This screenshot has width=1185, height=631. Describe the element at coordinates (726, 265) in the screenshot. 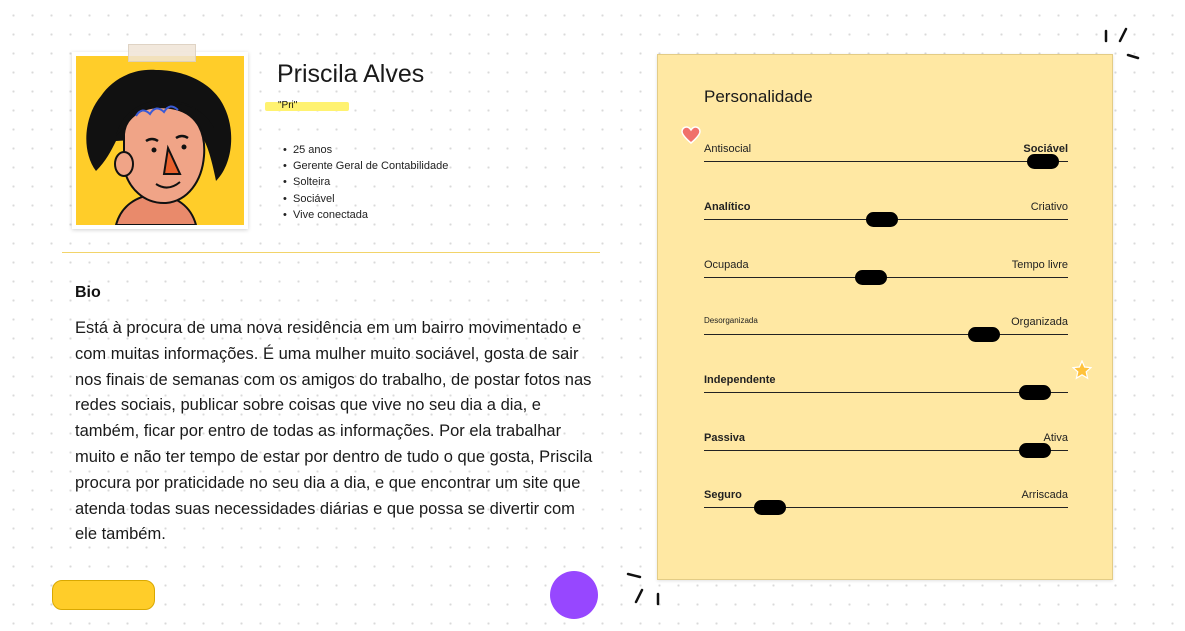

I see `slider-left-label: Ocupada` at that location.